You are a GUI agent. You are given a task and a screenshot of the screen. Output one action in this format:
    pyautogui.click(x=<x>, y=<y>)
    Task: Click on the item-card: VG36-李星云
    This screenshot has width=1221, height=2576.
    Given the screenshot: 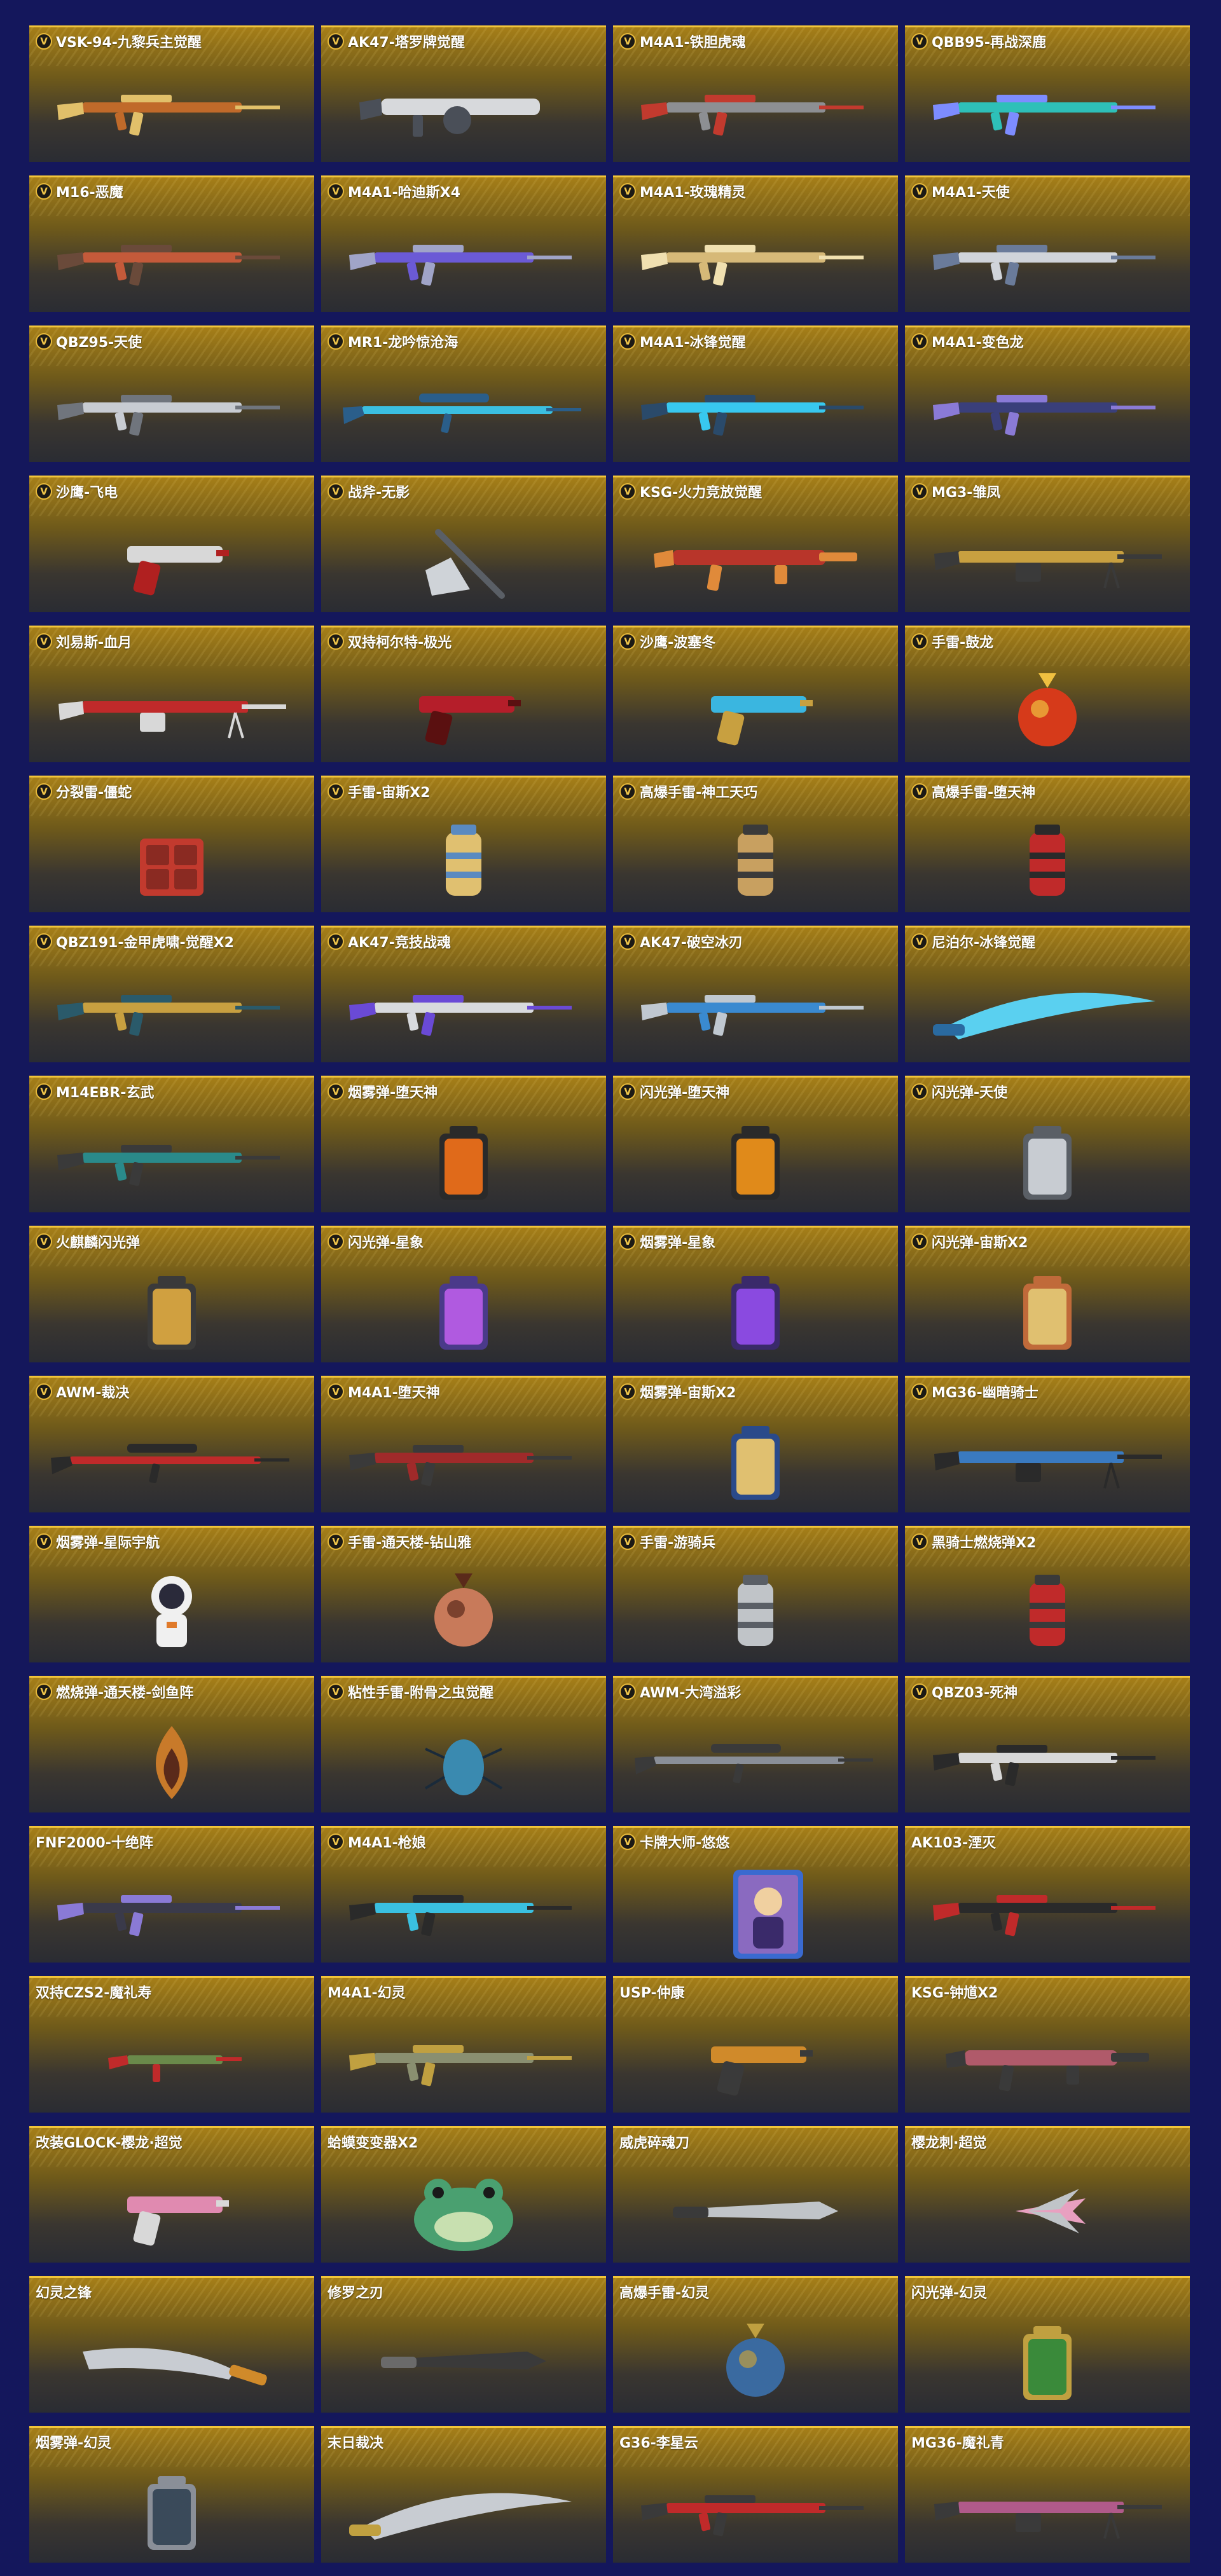 What is the action you would take?
    pyautogui.click(x=755, y=2494)
    